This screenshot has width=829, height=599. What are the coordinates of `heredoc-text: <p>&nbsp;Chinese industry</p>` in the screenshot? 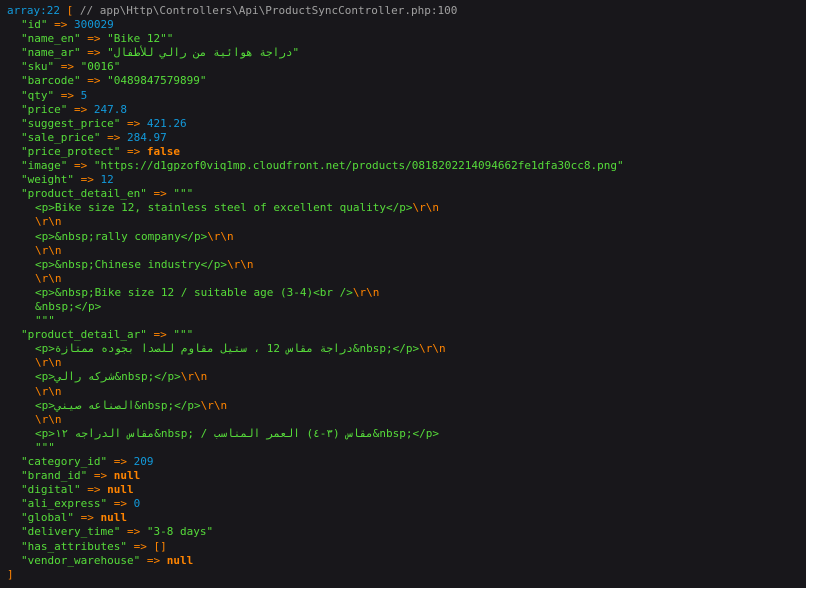 It's located at (131, 264).